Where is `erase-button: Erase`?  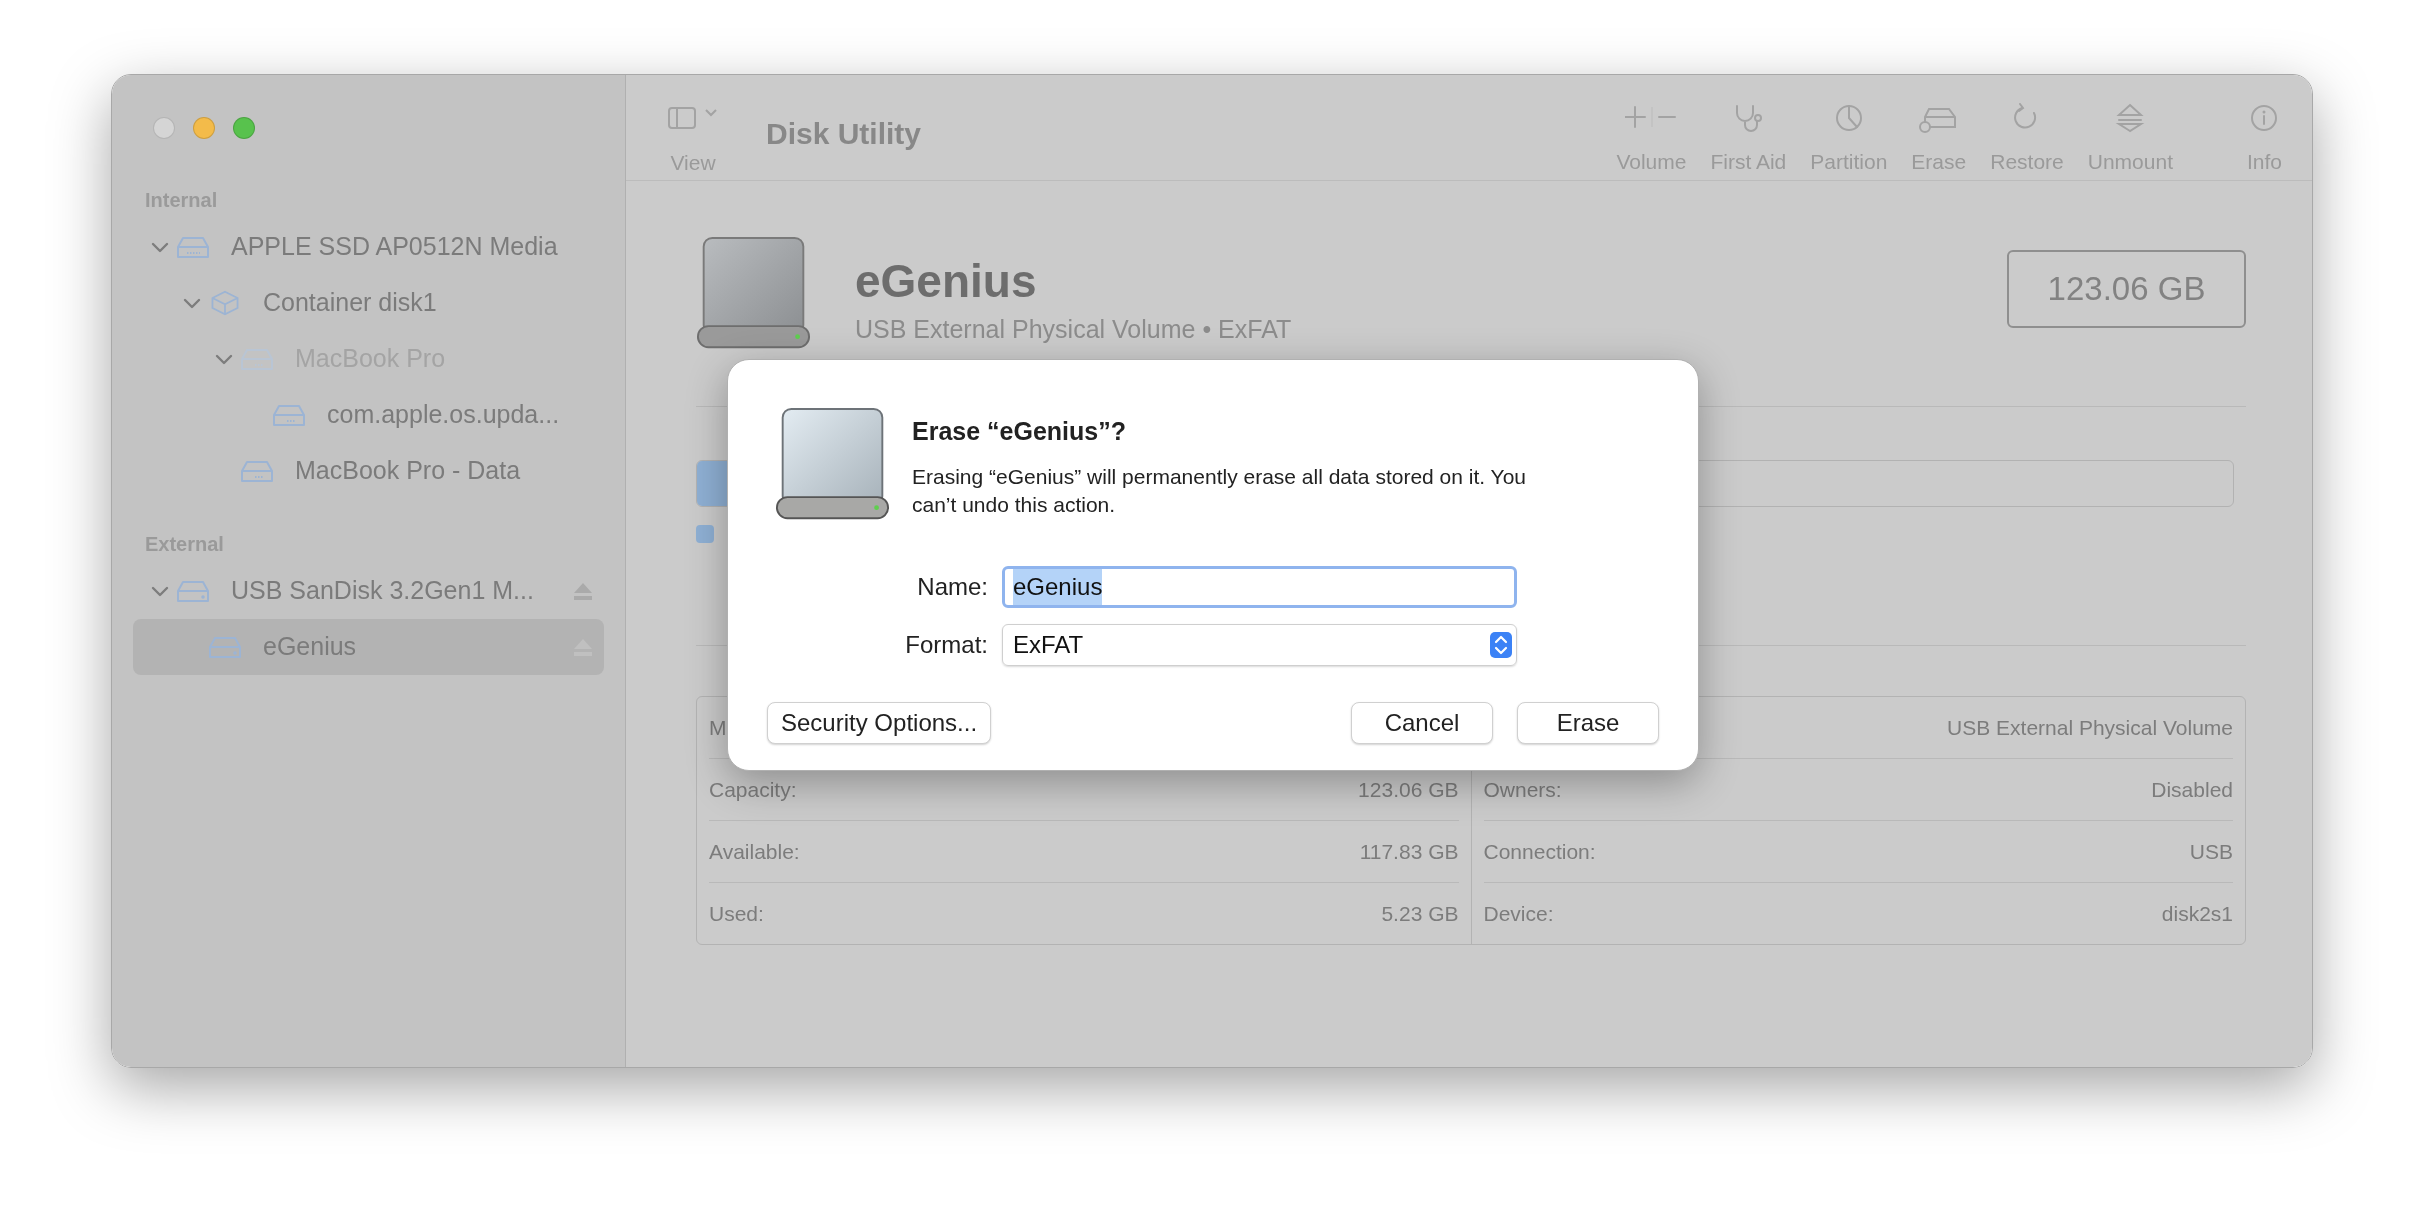 erase-button: Erase is located at coordinates (1588, 723).